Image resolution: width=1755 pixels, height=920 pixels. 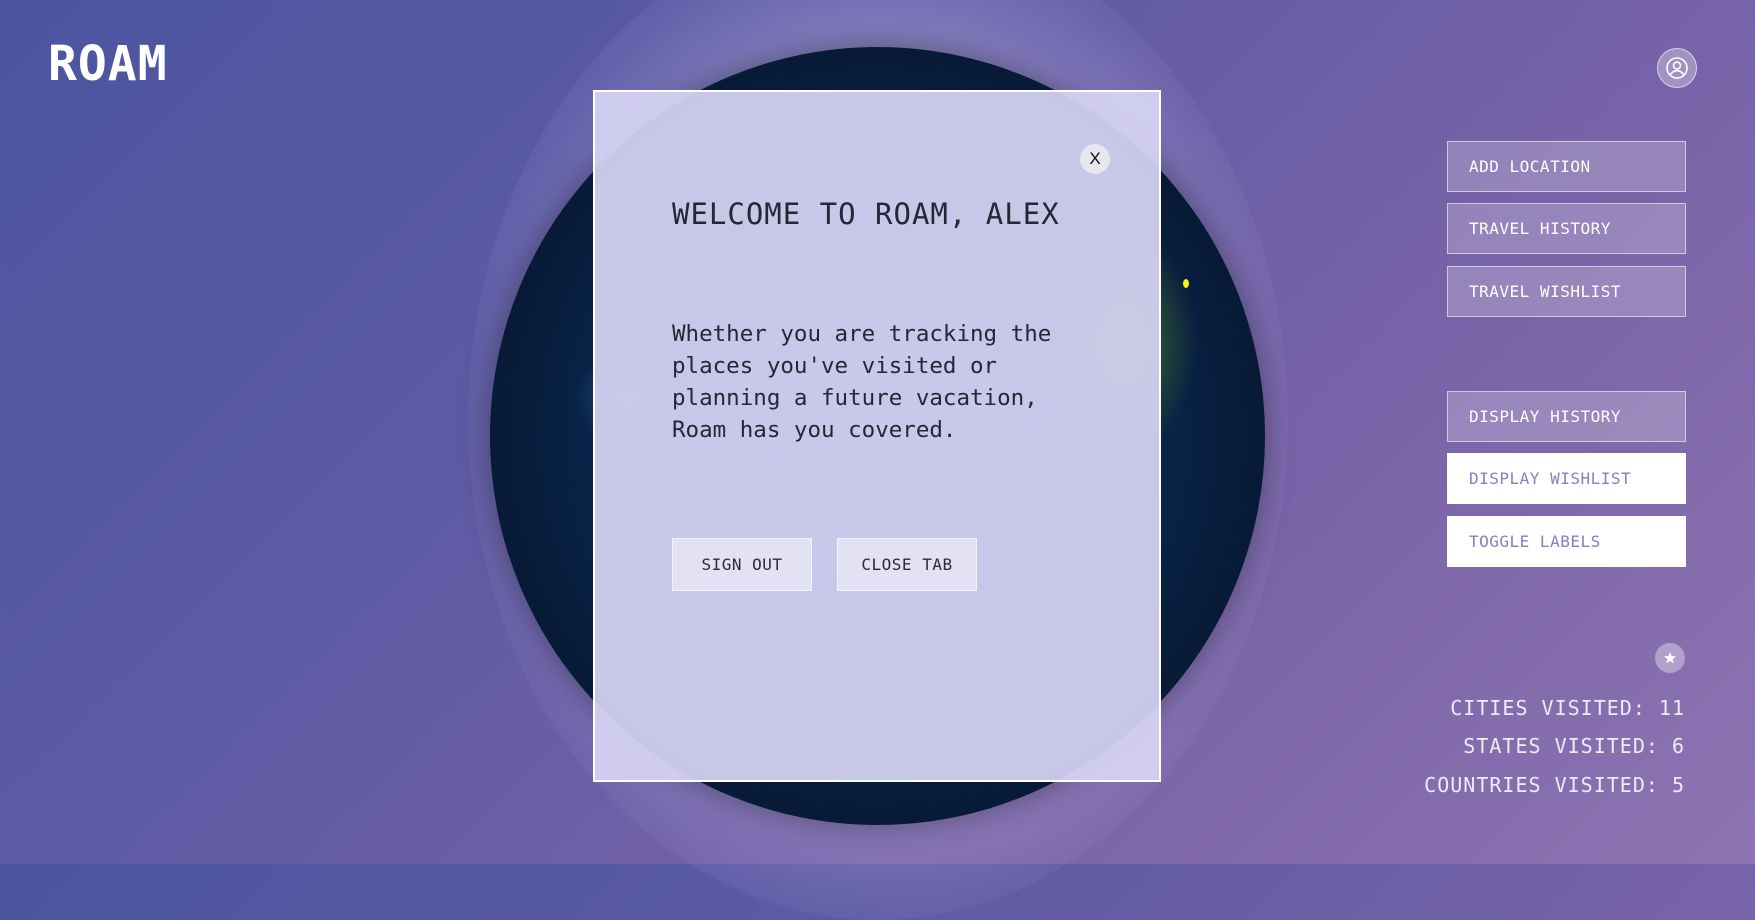 I want to click on display-history-button: DISPLAY HISTORY, so click(x=1566, y=416).